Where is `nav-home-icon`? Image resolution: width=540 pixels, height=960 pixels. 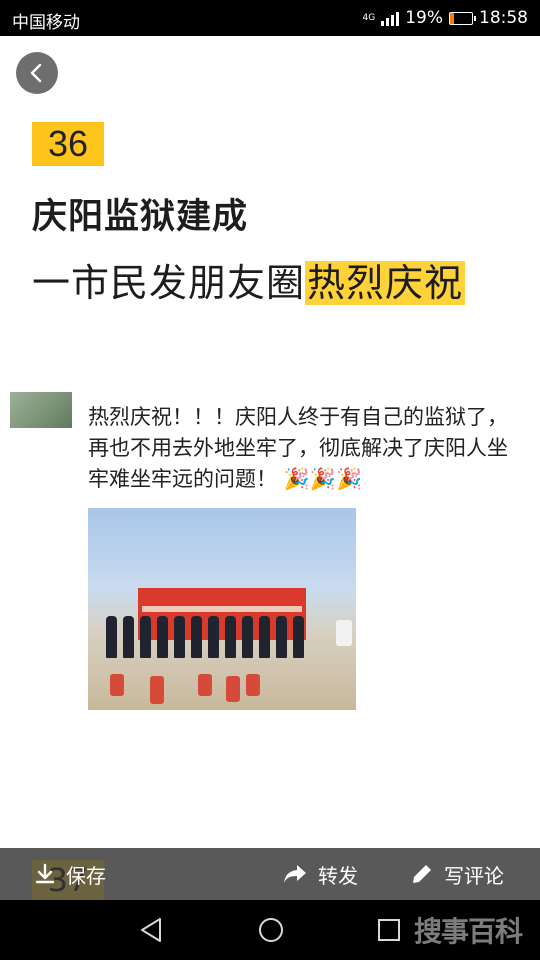
nav-home-icon is located at coordinates (271, 930).